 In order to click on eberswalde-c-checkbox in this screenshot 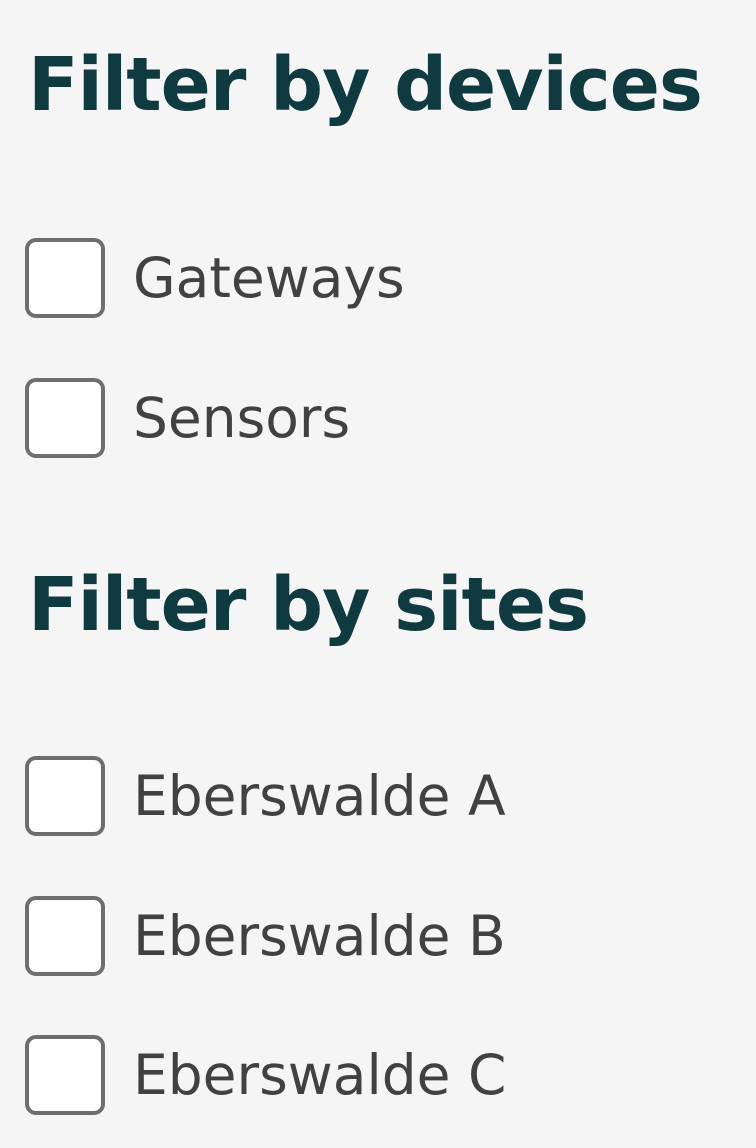, I will do `click(65, 1075)`.